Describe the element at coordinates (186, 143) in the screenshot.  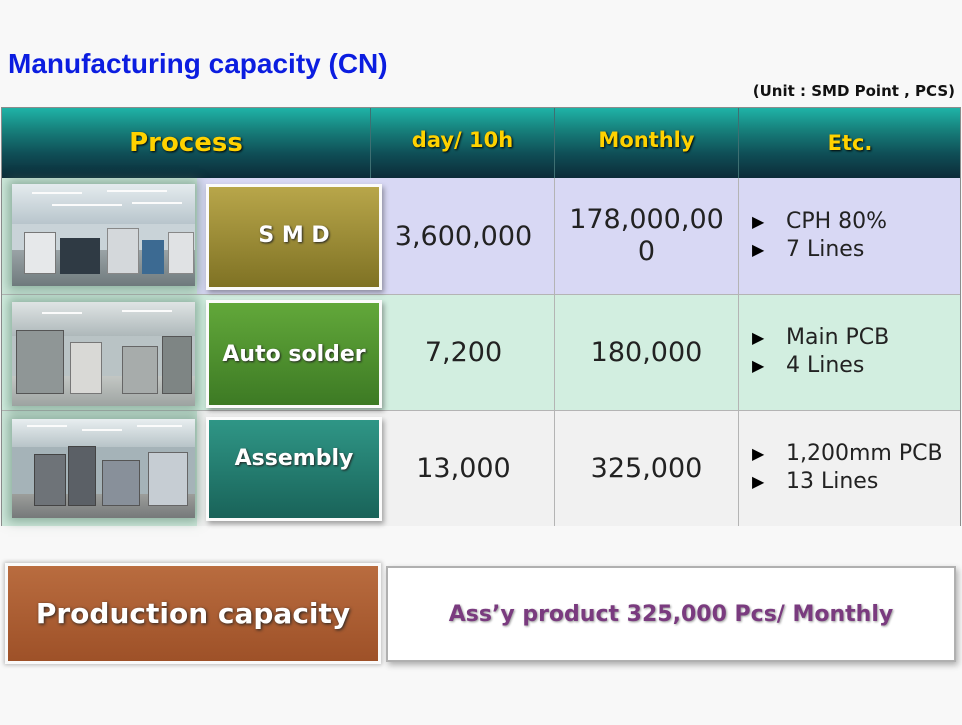
I see `header-process: Process` at that location.